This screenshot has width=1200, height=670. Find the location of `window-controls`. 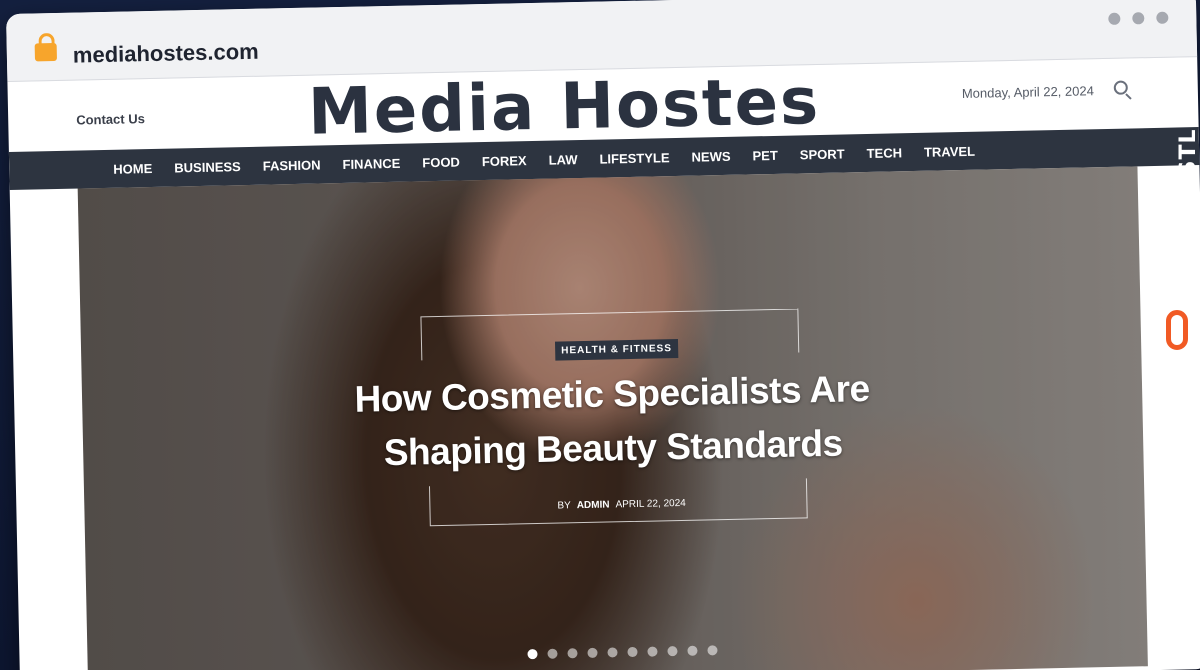

window-controls is located at coordinates (1138, 18).